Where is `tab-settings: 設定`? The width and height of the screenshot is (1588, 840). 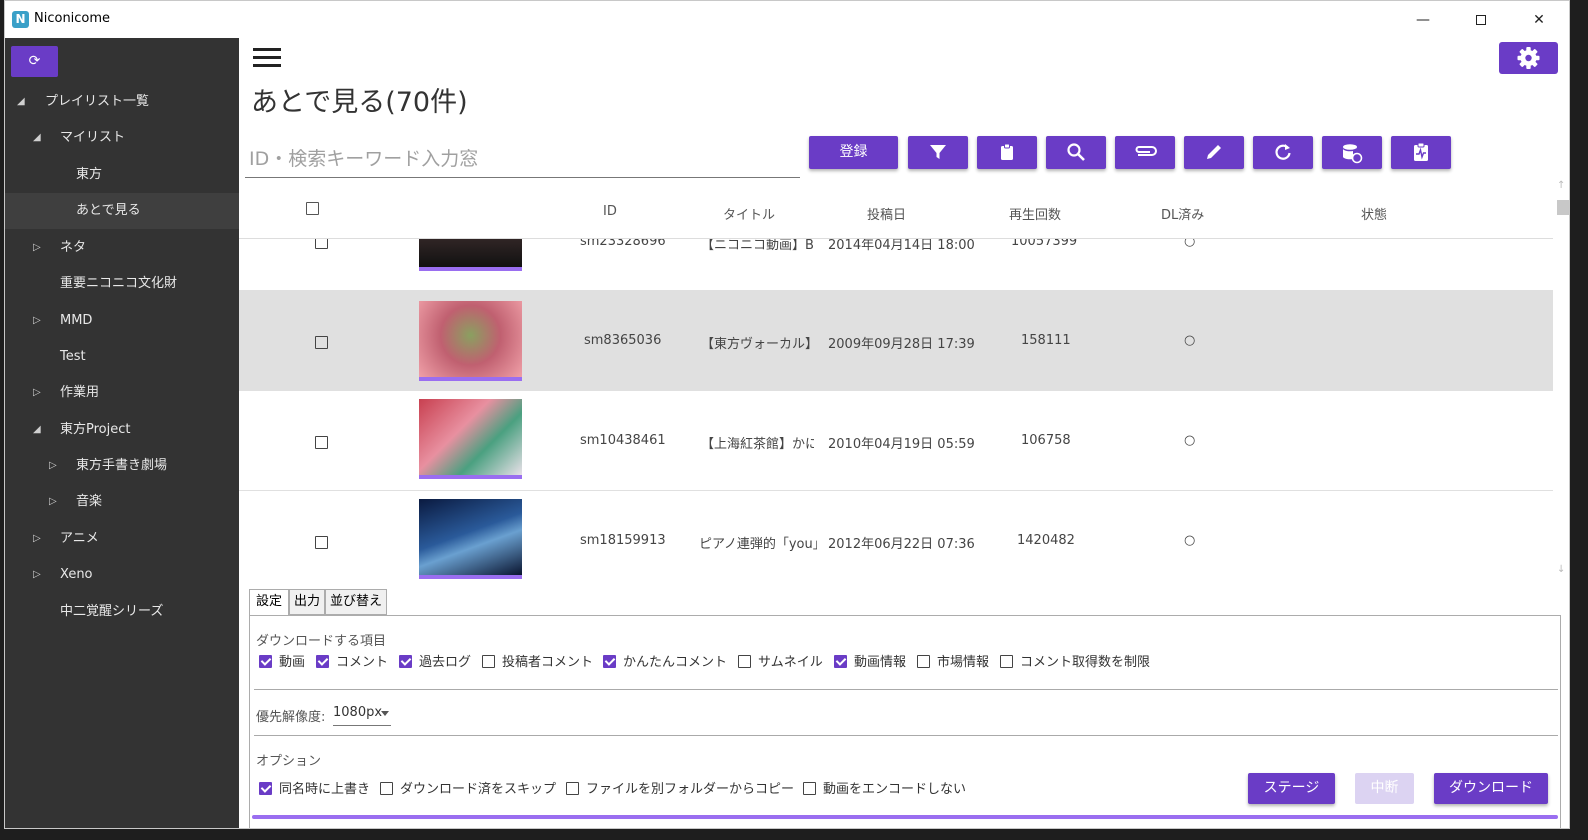 tab-settings: 設定 is located at coordinates (269, 602).